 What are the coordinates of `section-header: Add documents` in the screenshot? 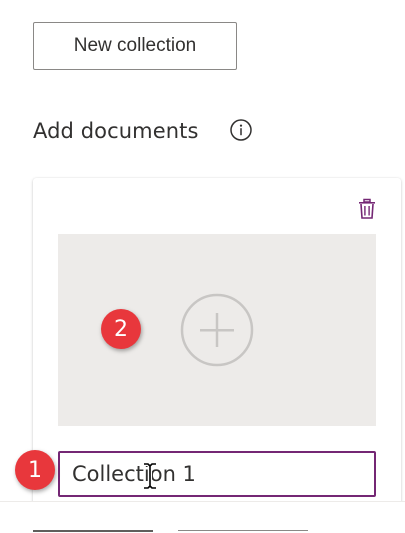 It's located at (116, 131).